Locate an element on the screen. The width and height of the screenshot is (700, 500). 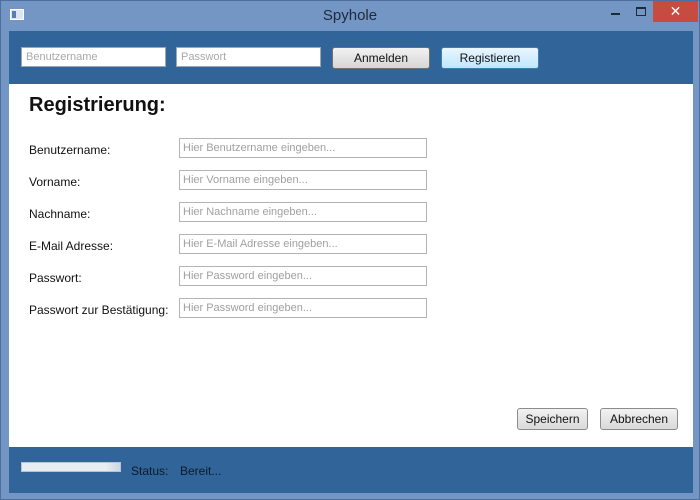
firstname-field is located at coordinates (303, 180).